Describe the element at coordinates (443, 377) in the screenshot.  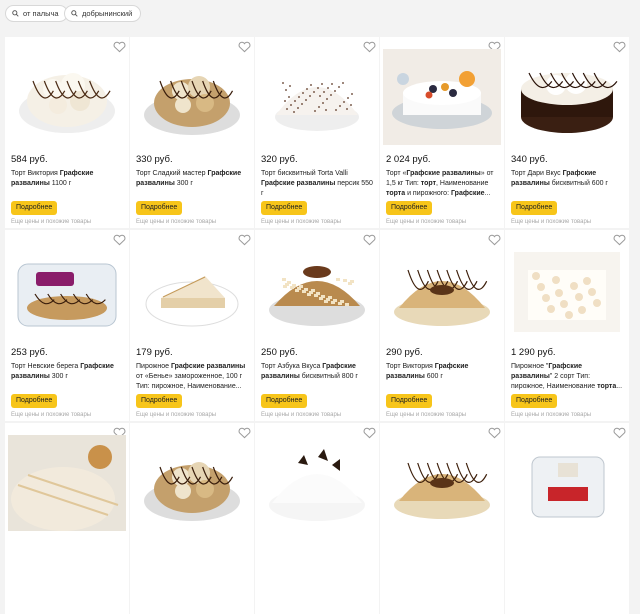
I see `product-title: Торт Виктория Графские развалины 600 г` at that location.